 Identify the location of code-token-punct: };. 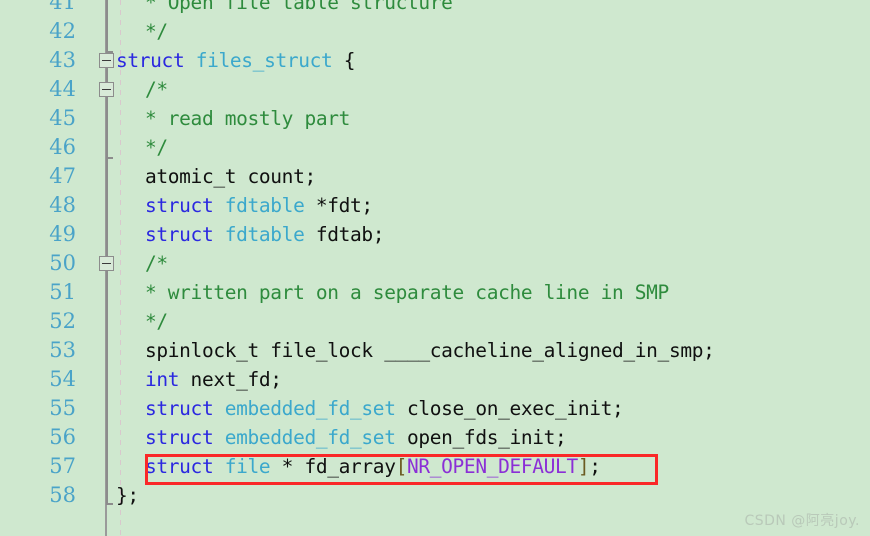
(127, 495).